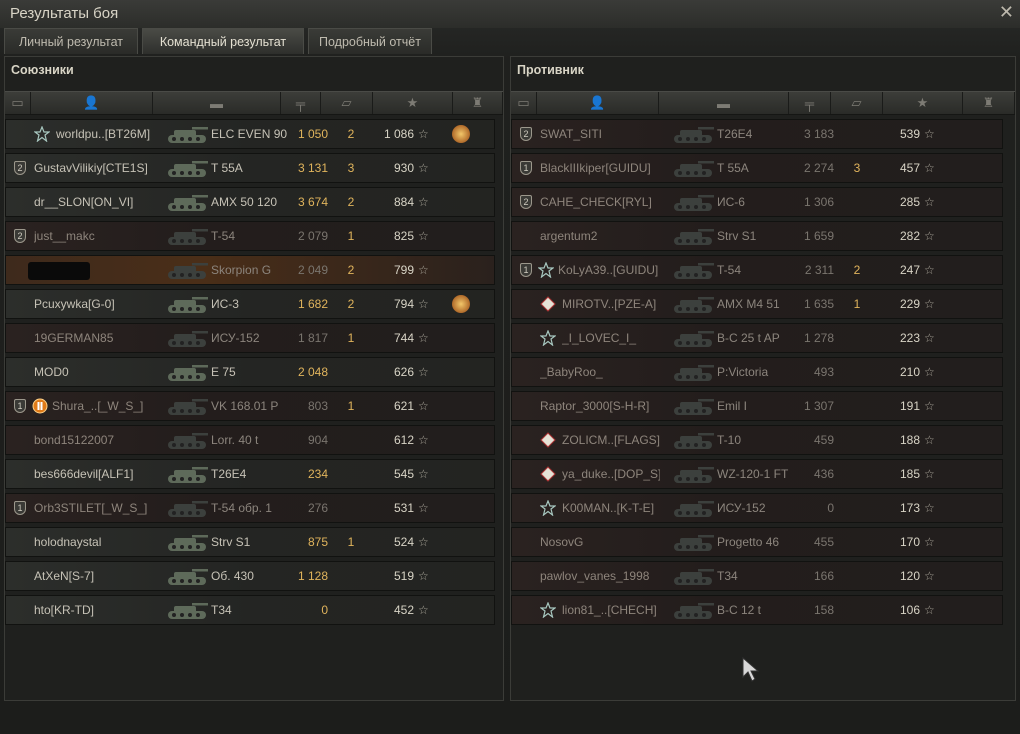  Describe the element at coordinates (562, 542) in the screenshot. I see `player-name: NosovG` at that location.